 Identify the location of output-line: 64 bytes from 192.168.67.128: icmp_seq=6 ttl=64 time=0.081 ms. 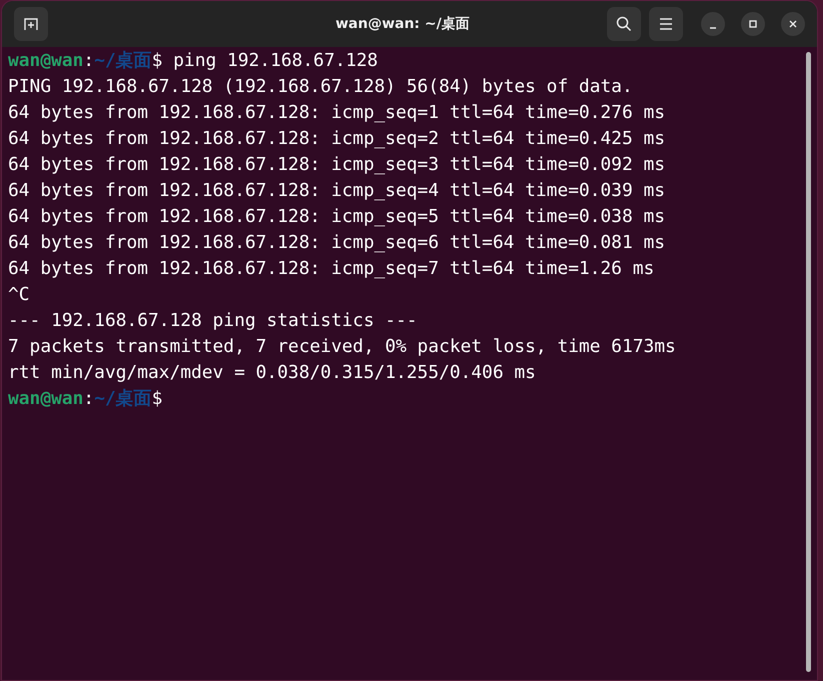
(337, 242).